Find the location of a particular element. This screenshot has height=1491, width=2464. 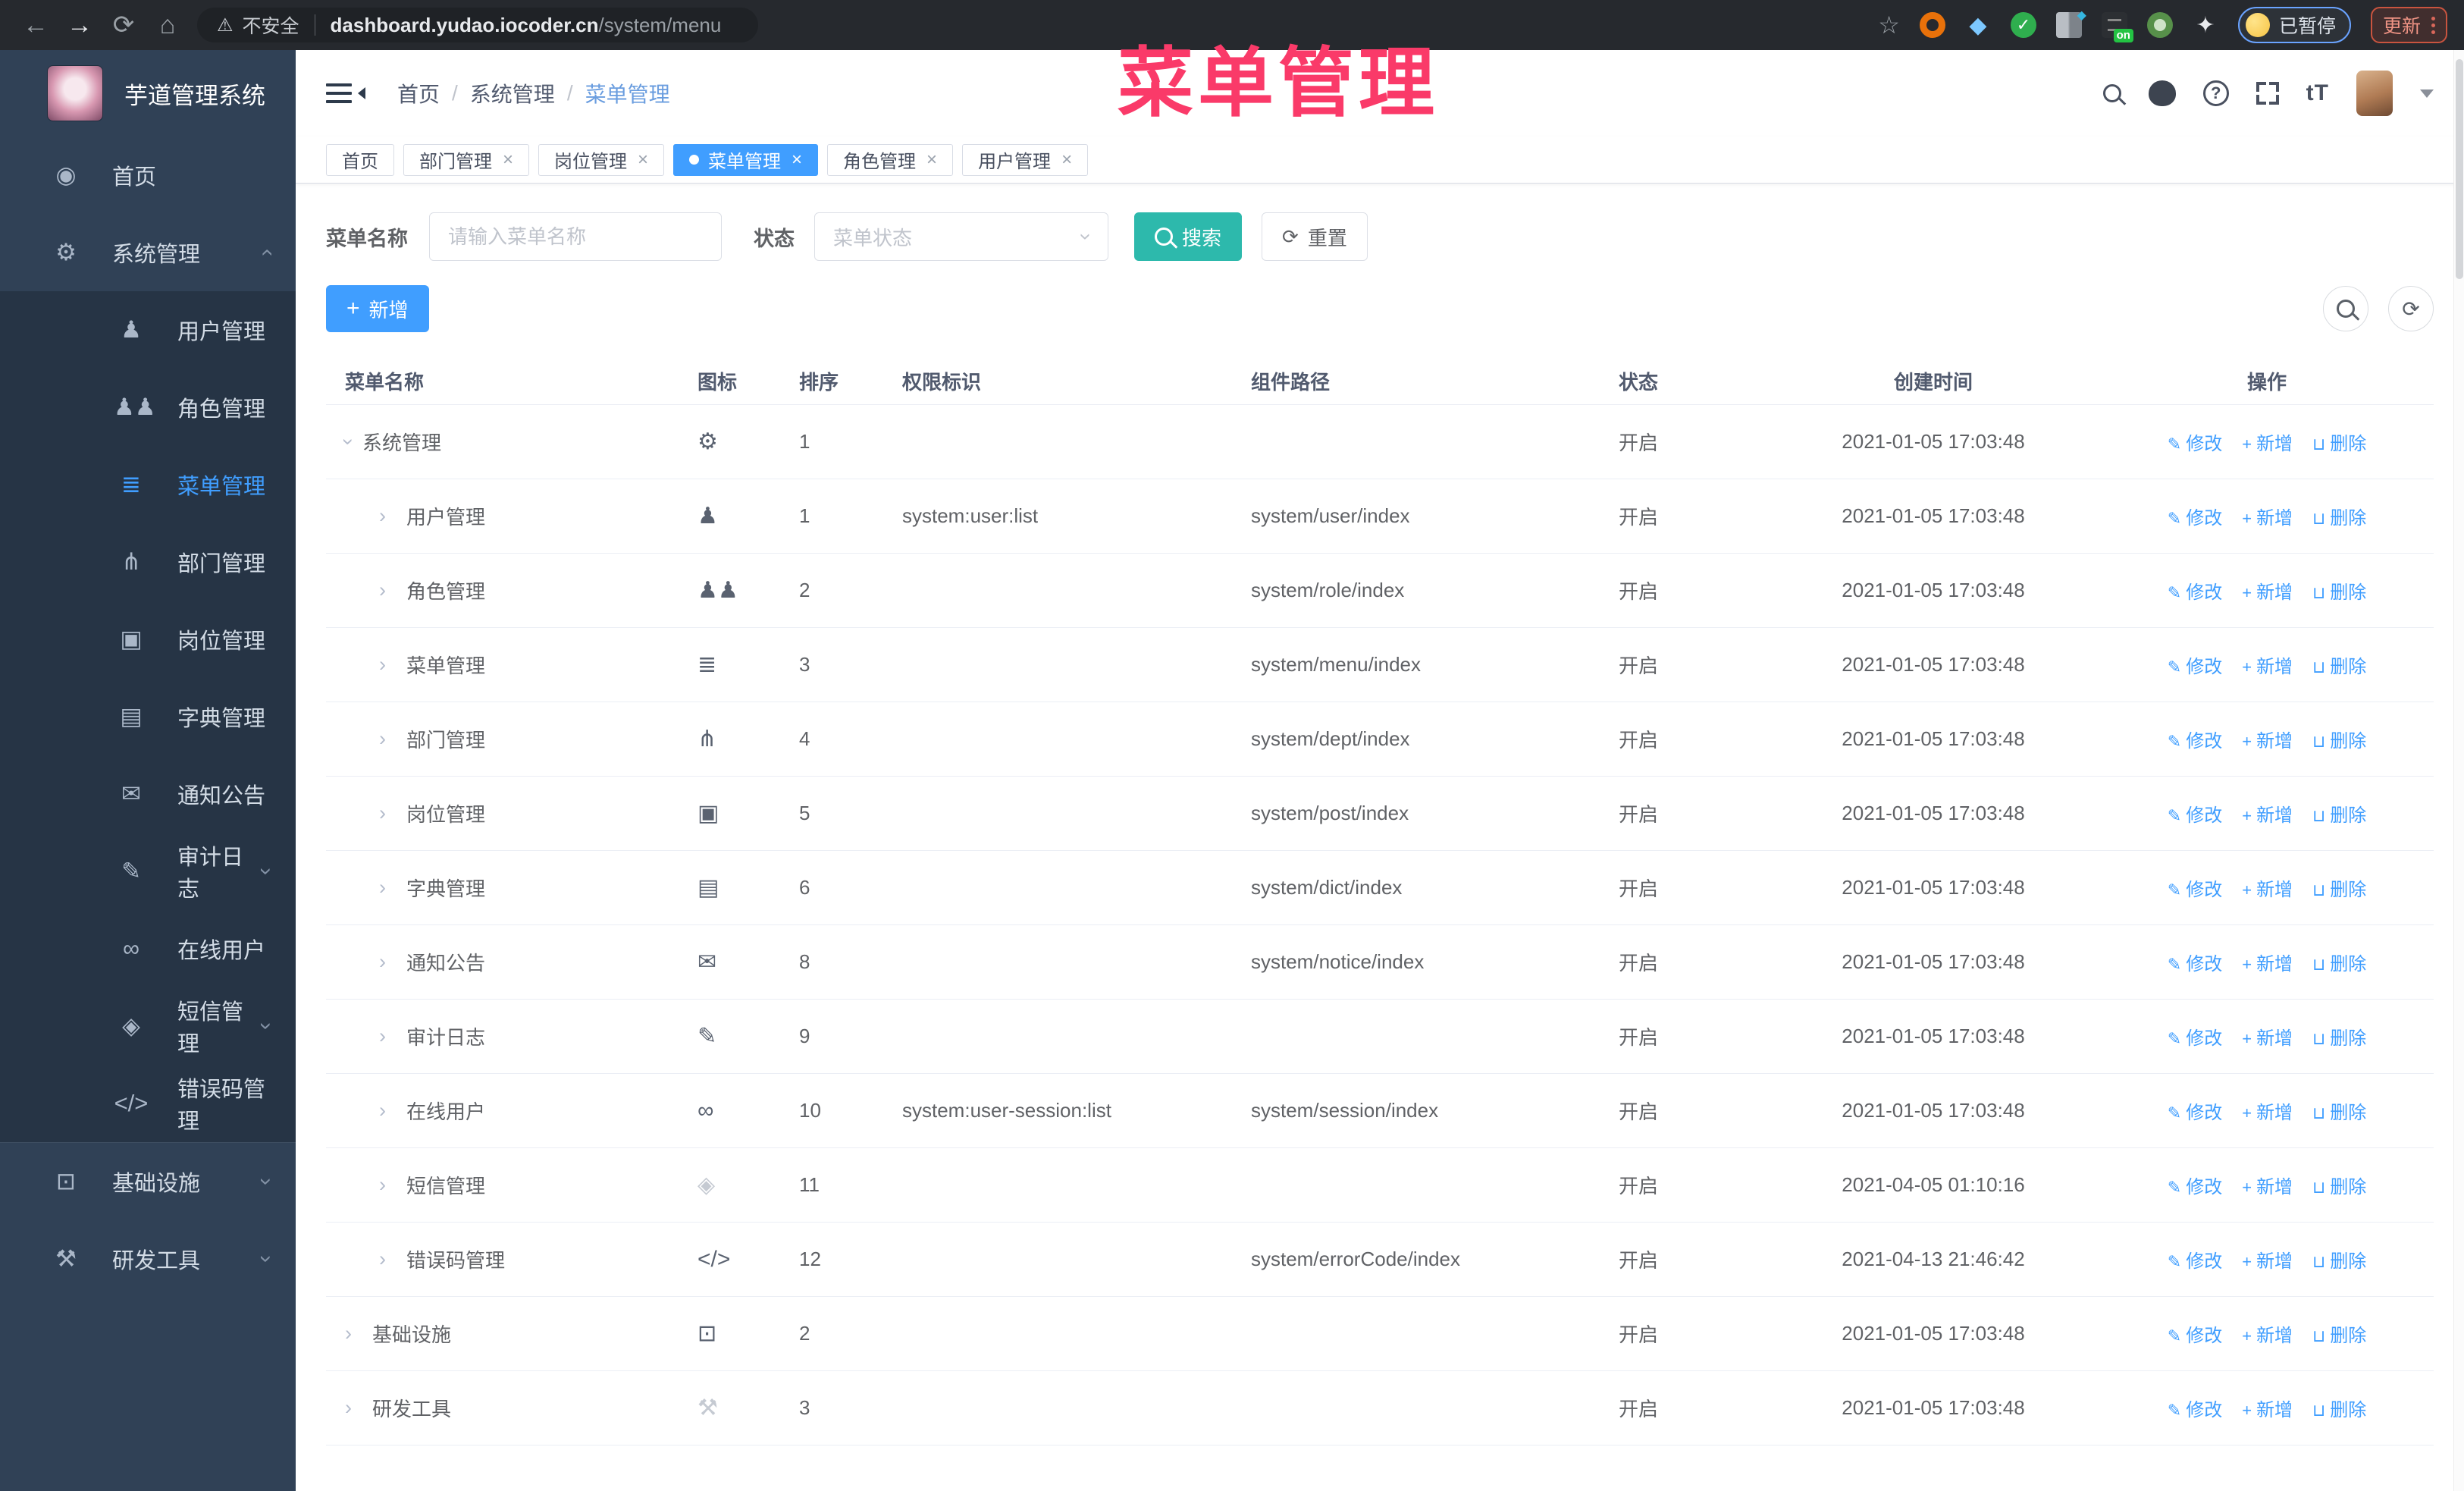

fullscreen-icon is located at coordinates (2267, 93).